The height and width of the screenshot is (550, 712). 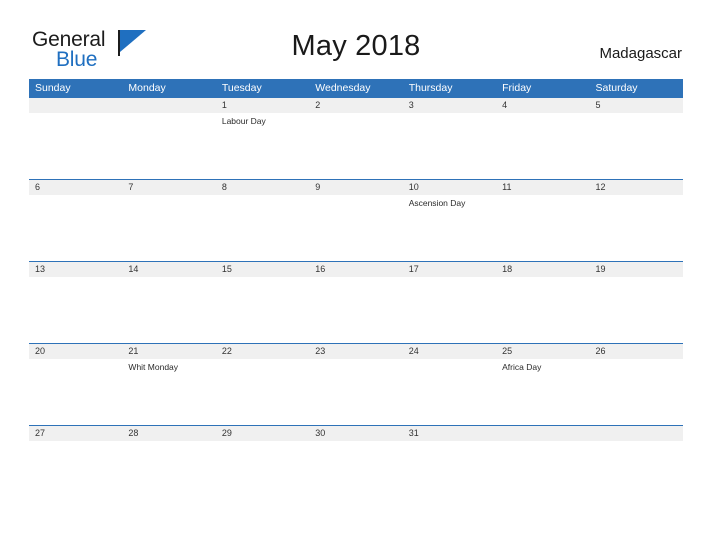 I want to click on day-number: 29, so click(x=262, y=433).